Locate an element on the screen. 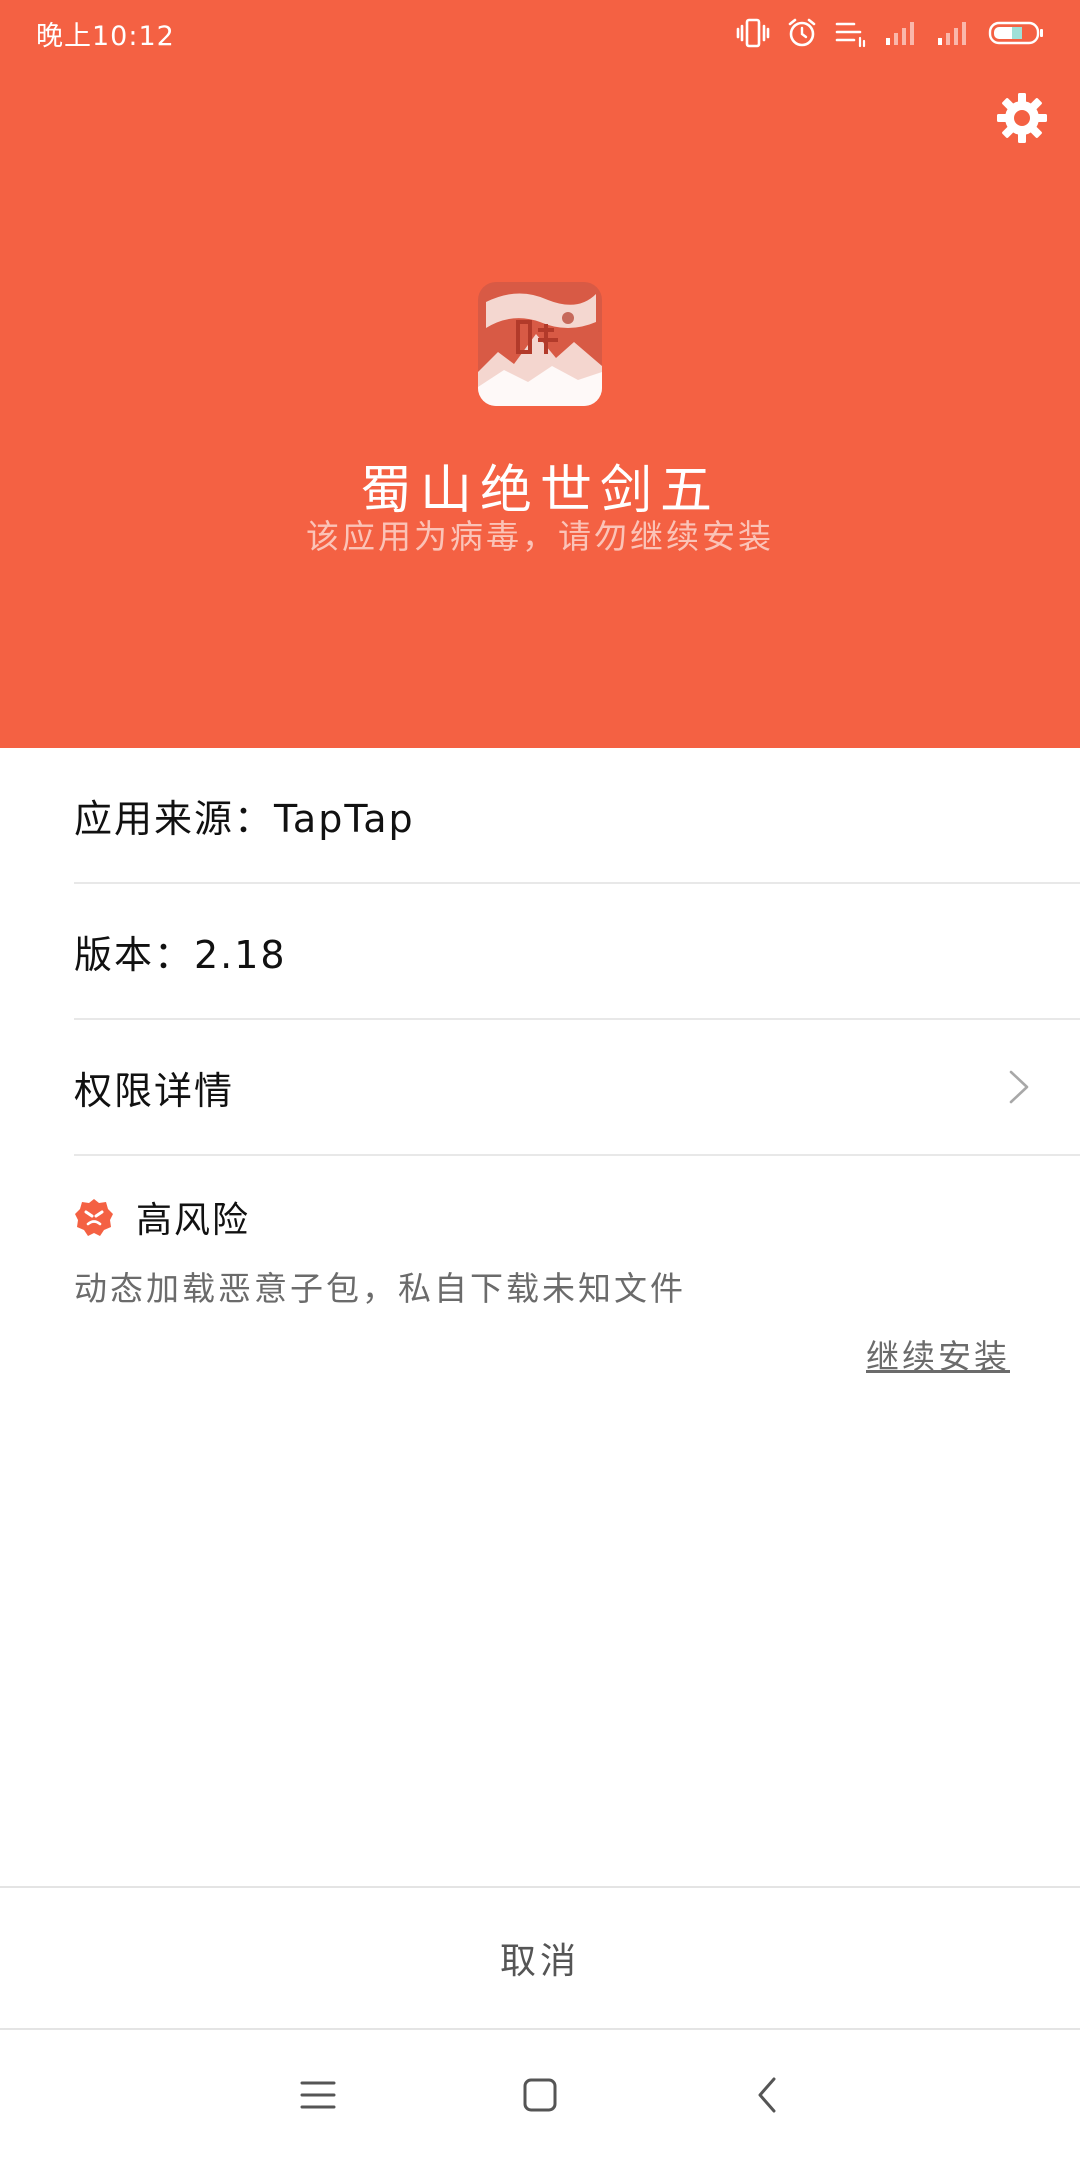  app-icon is located at coordinates (540, 344).